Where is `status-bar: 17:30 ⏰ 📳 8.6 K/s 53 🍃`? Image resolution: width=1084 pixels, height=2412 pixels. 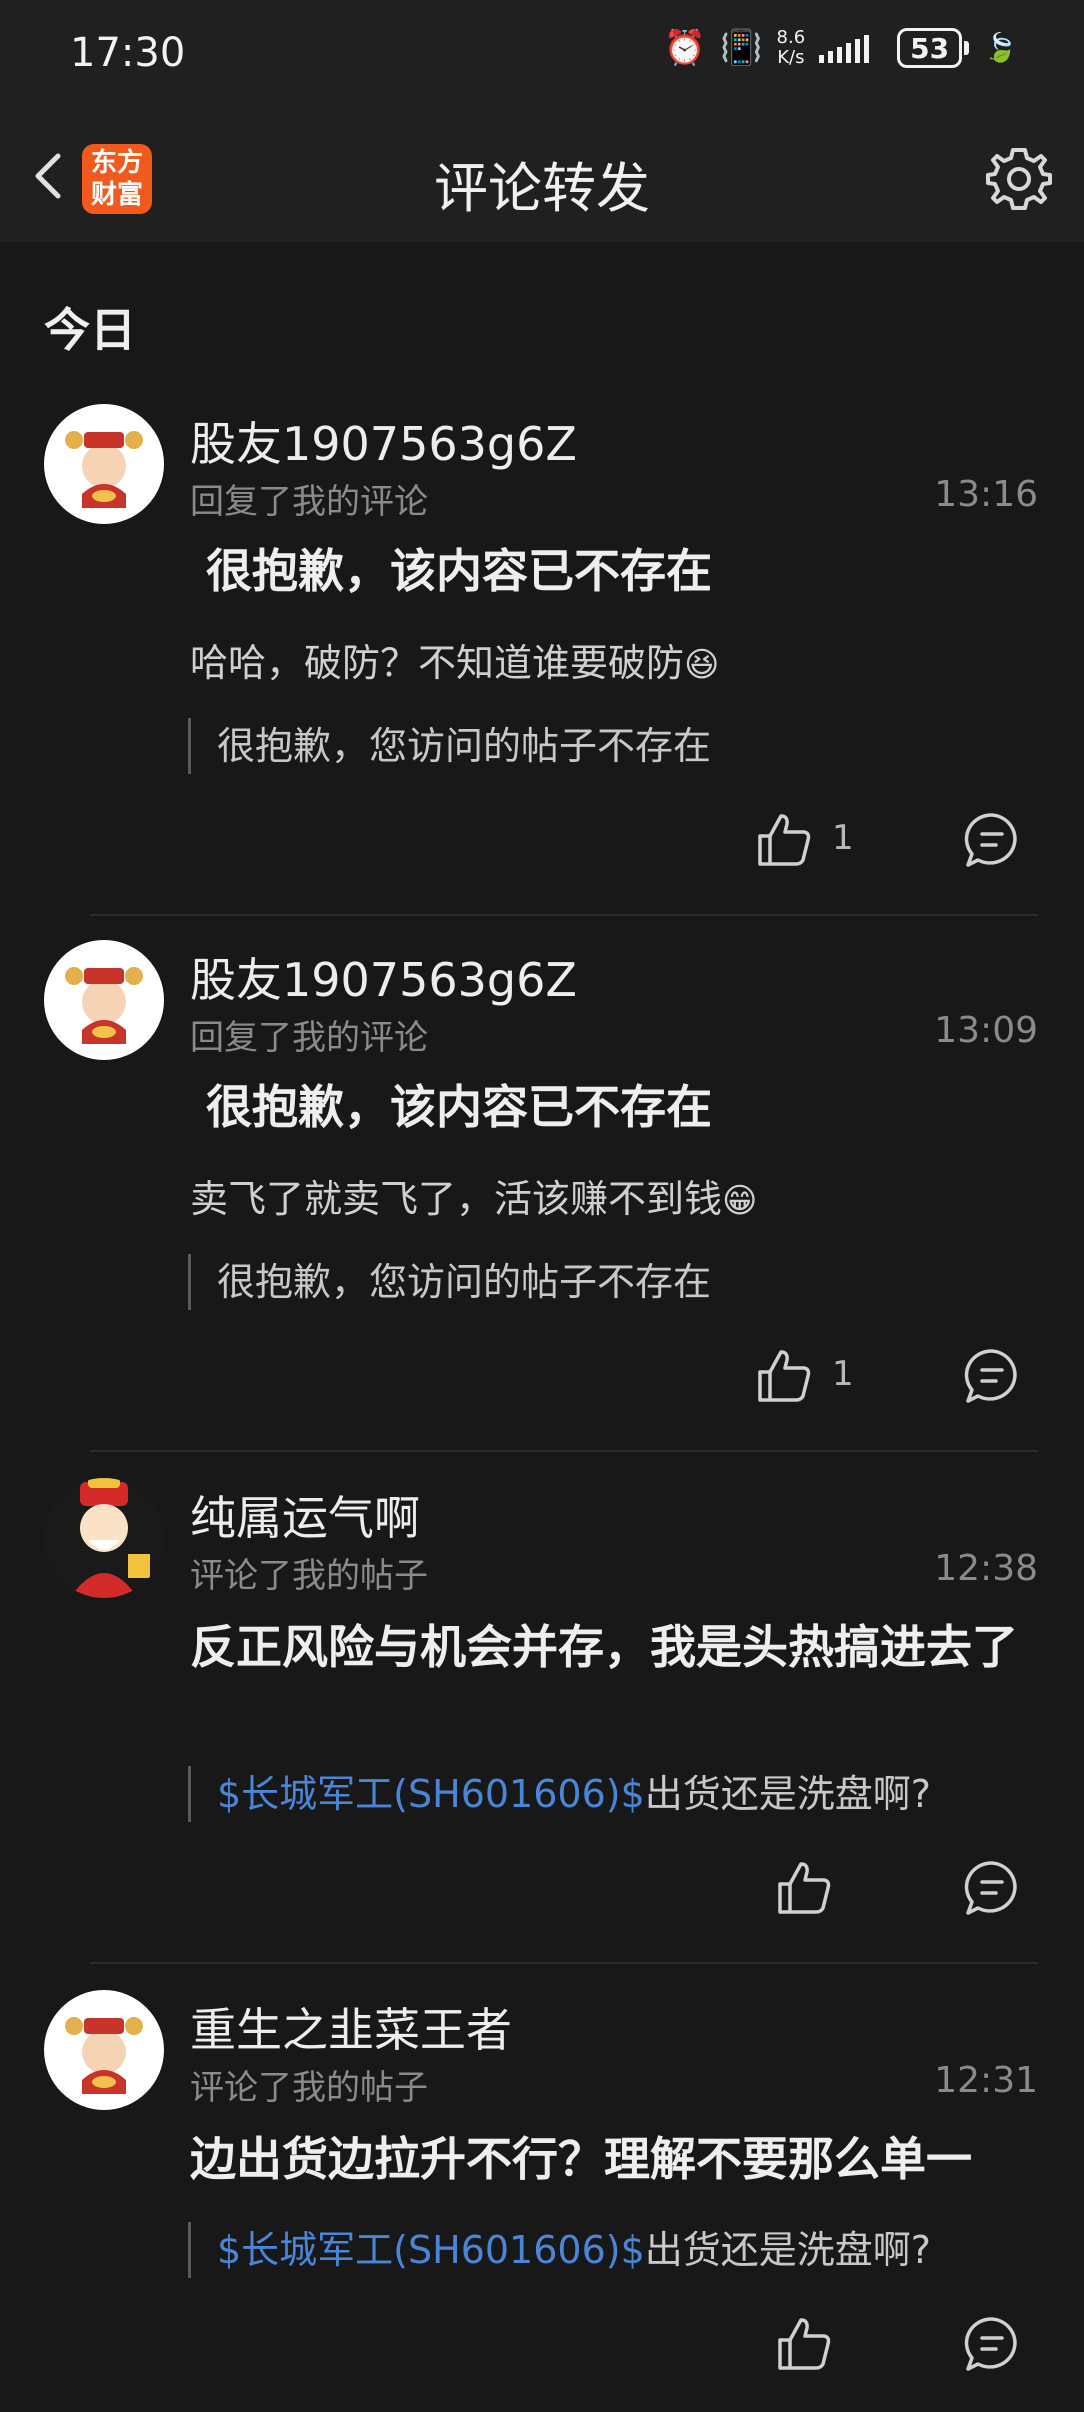
status-bar: 17:30 ⏰ 📳 8.6 K/s 53 🍃 is located at coordinates (542, 55).